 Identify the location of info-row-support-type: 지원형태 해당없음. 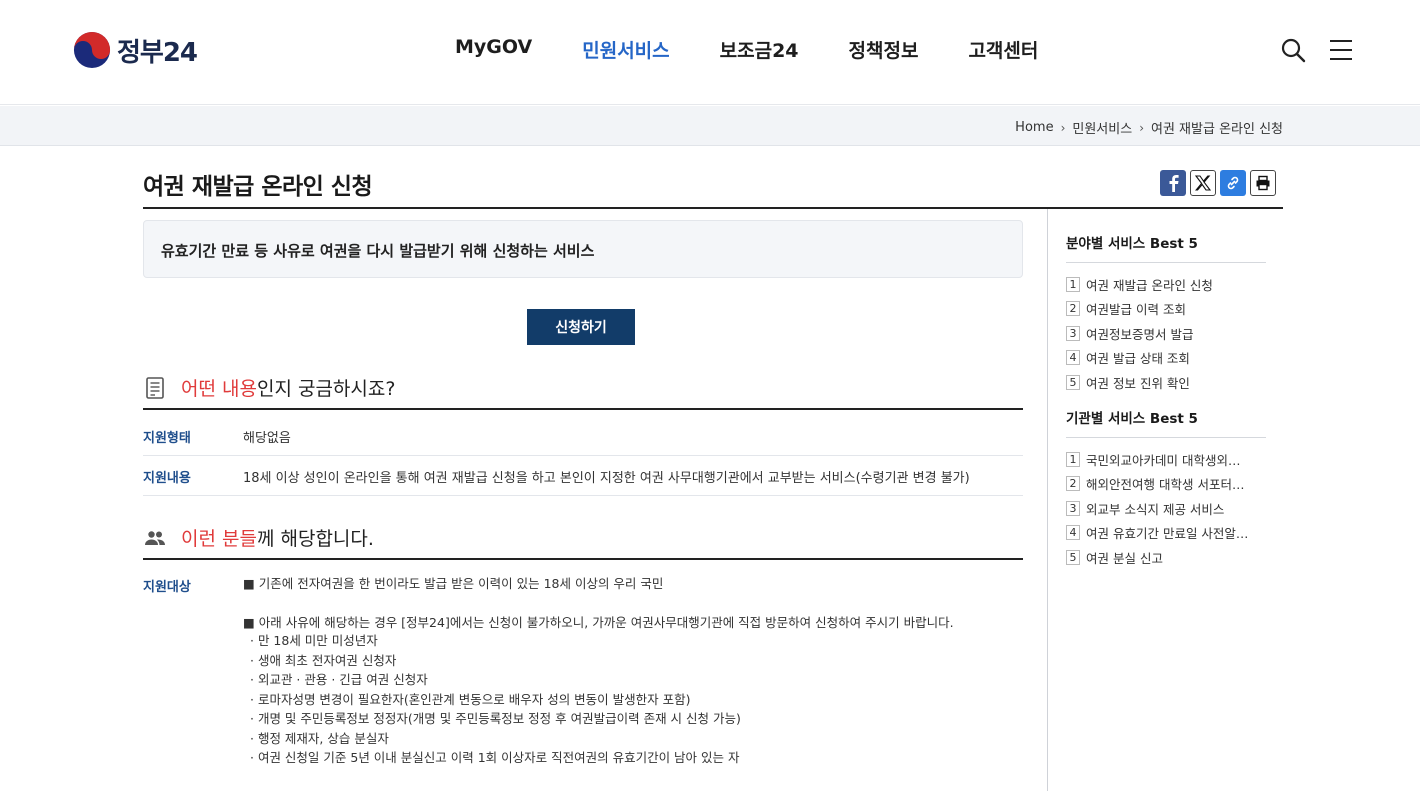
(583, 436).